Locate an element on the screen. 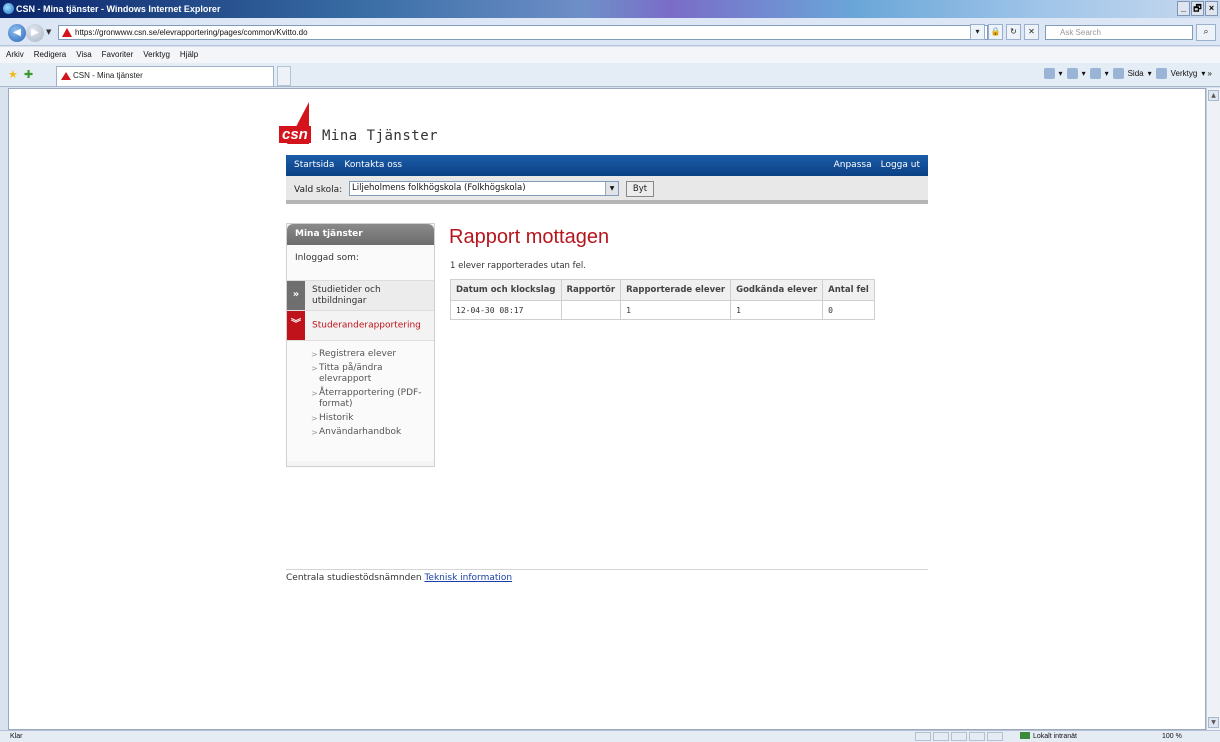 The height and width of the screenshot is (742, 1220). sidebar-item-label: Studeranderapportering is located at coordinates (366, 325).